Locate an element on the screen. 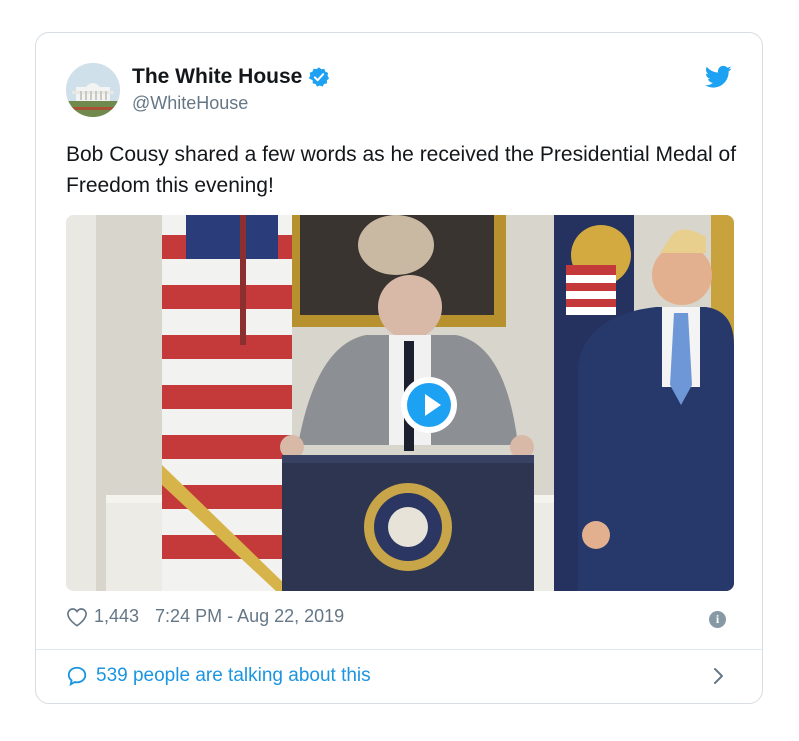 The width and height of the screenshot is (799, 741). author-handle: @WhiteHouse is located at coordinates (190, 103).